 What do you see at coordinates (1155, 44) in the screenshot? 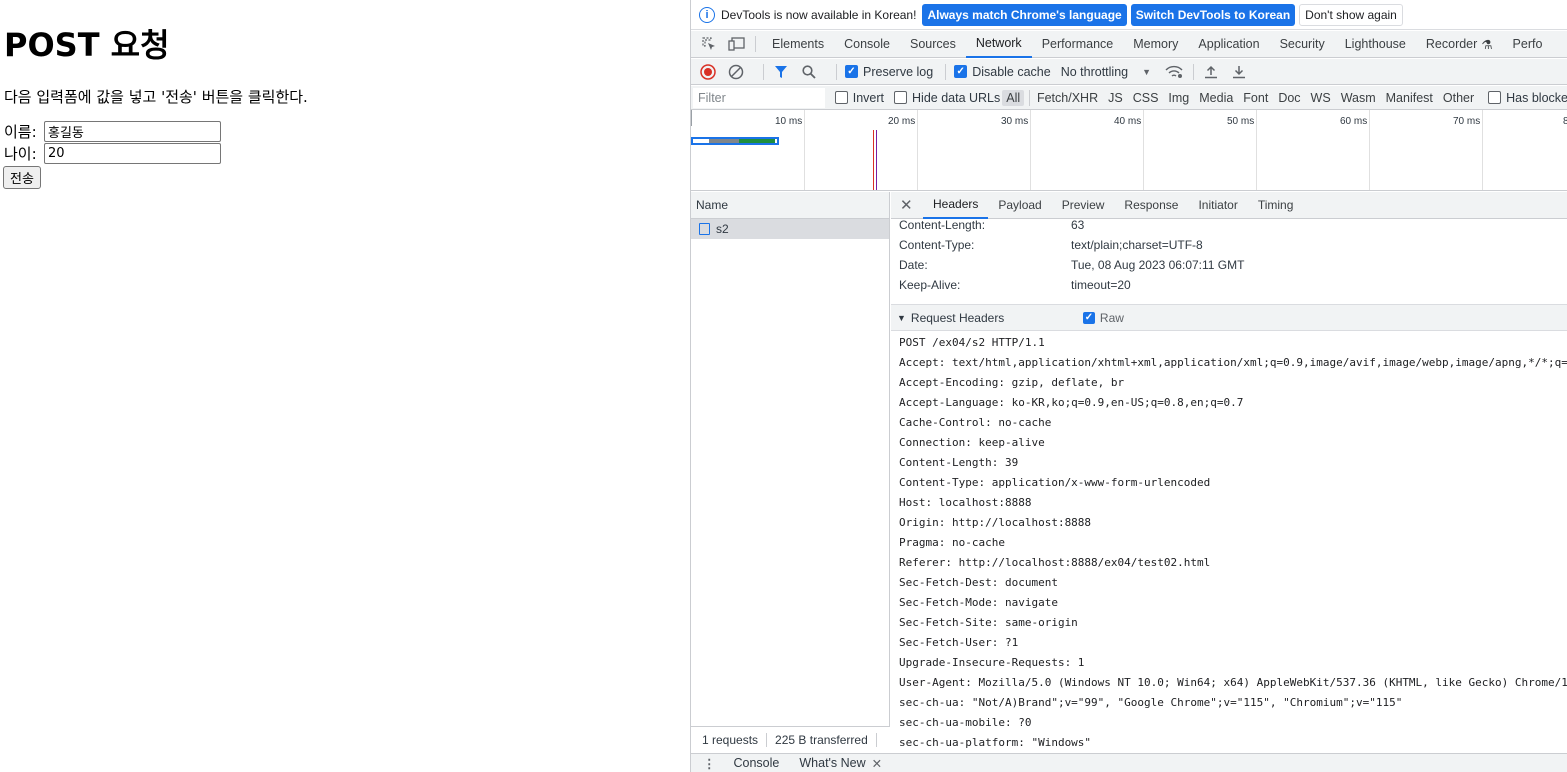
I see `tab-memory: Memory` at bounding box center [1155, 44].